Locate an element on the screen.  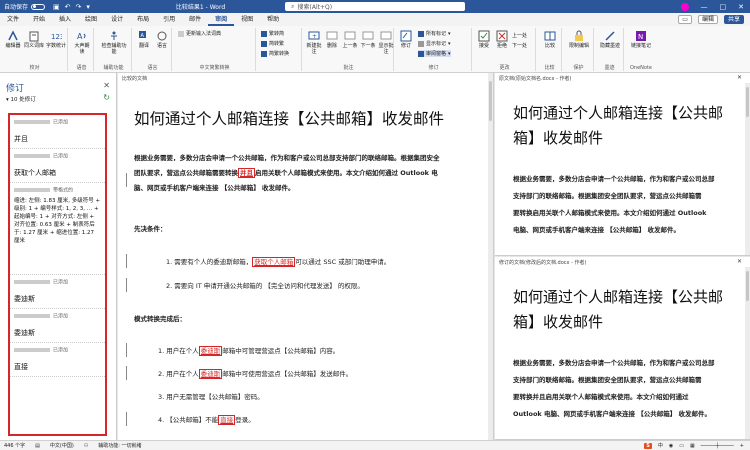
zoom-slider: ─────┼───── is located at coordinates (717, 446).